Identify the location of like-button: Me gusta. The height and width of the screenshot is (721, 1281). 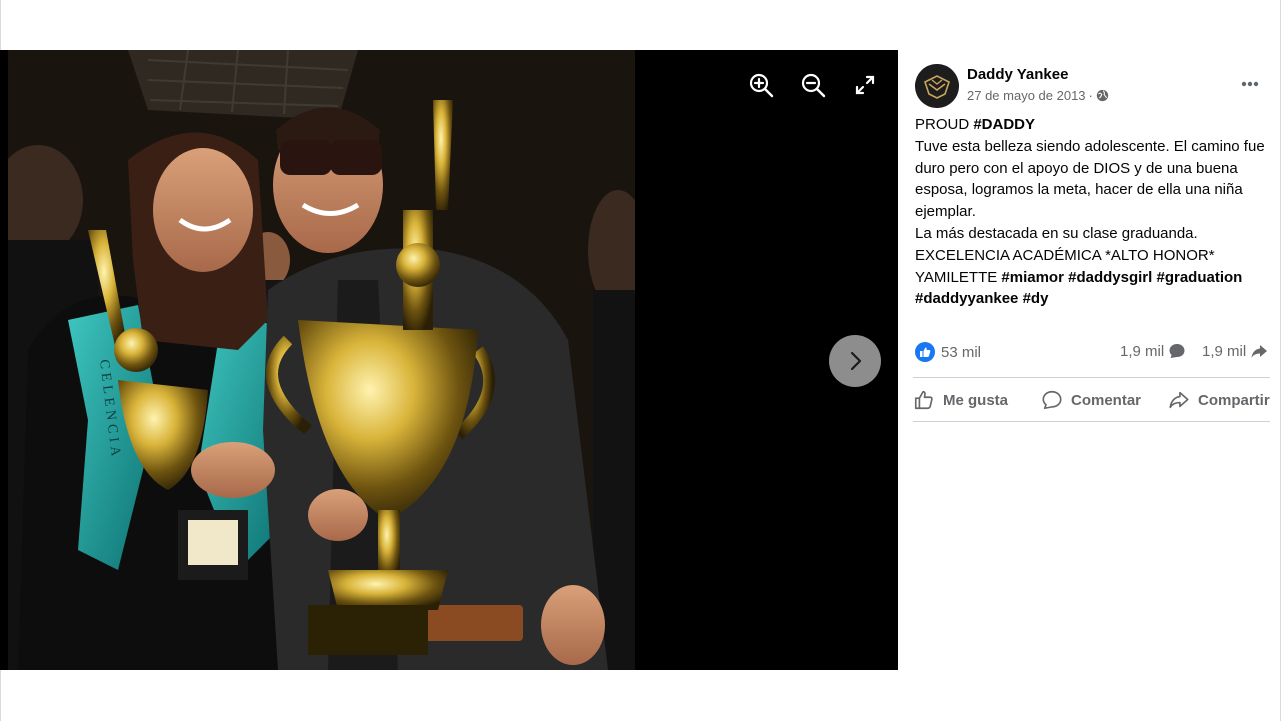
(960, 400).